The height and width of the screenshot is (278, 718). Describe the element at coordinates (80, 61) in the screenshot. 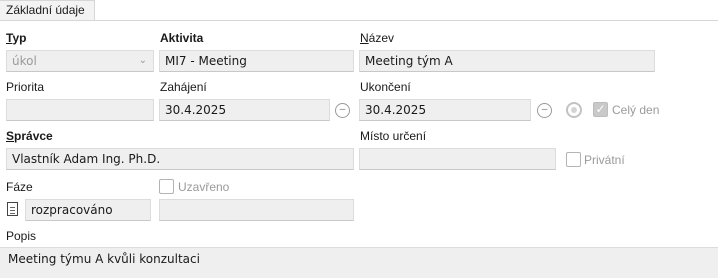

I see `typ-select: úkol ⌄` at that location.